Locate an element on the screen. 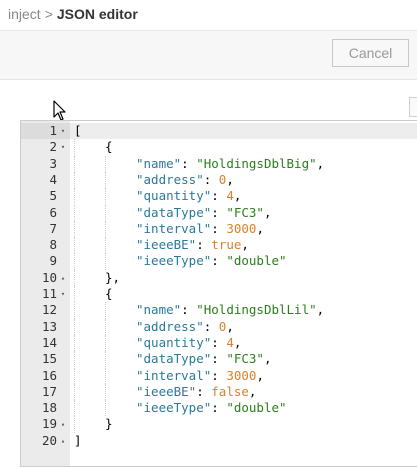 This screenshot has width=417, height=467. code-line: 1 ▾ [ is located at coordinates (219, 131).